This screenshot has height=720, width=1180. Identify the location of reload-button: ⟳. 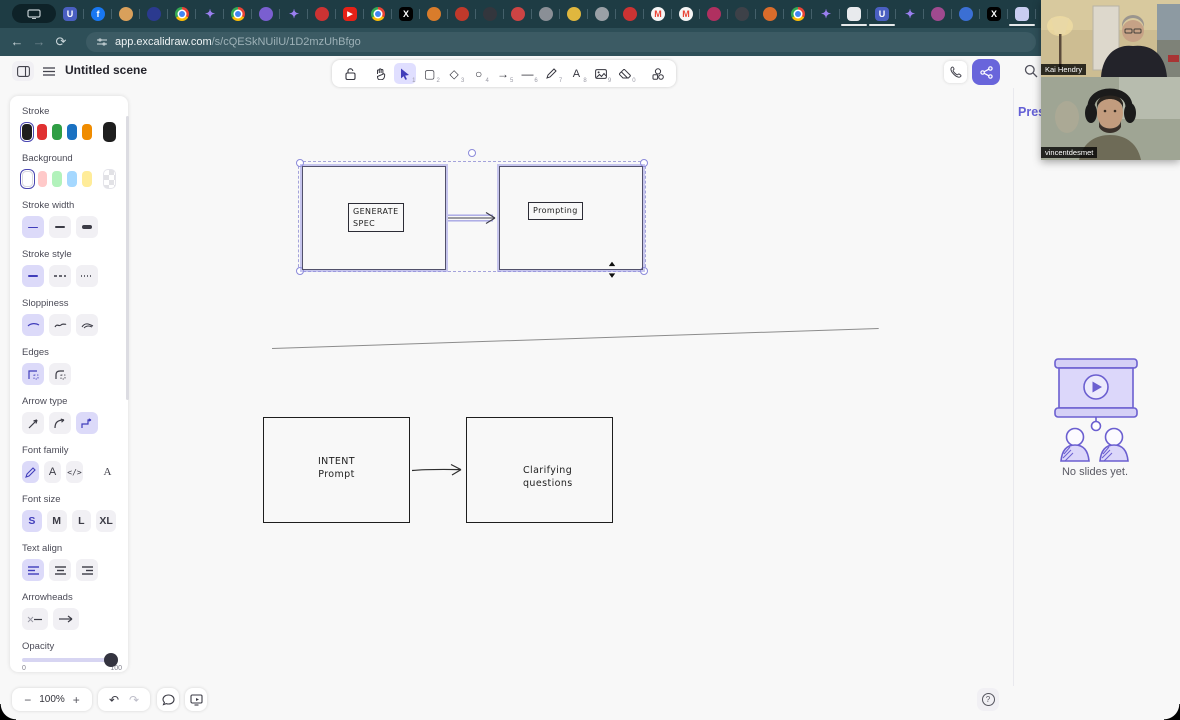
(61, 42).